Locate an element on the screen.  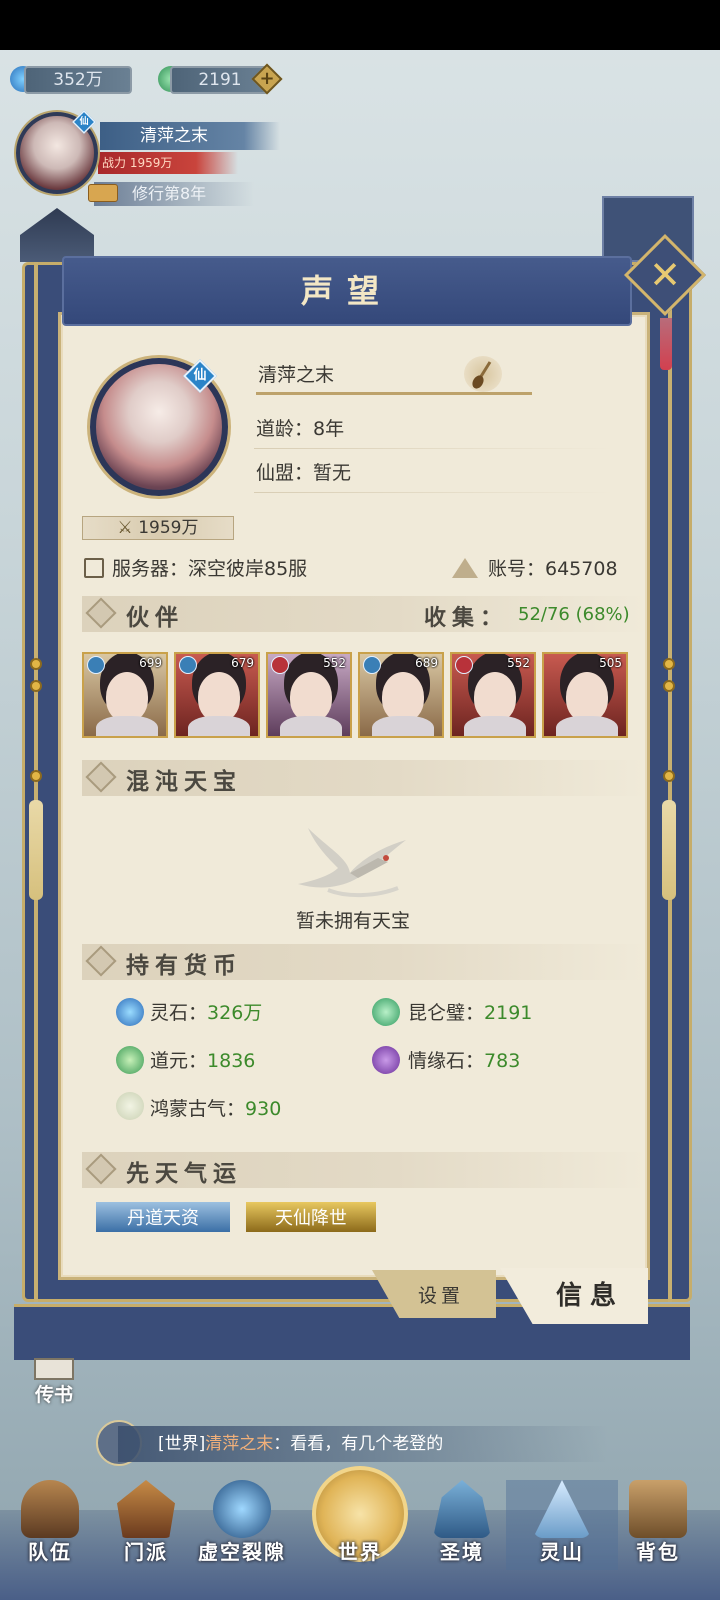
server-info: 服务器：深空彼岸85服 is located at coordinates (210, 569).